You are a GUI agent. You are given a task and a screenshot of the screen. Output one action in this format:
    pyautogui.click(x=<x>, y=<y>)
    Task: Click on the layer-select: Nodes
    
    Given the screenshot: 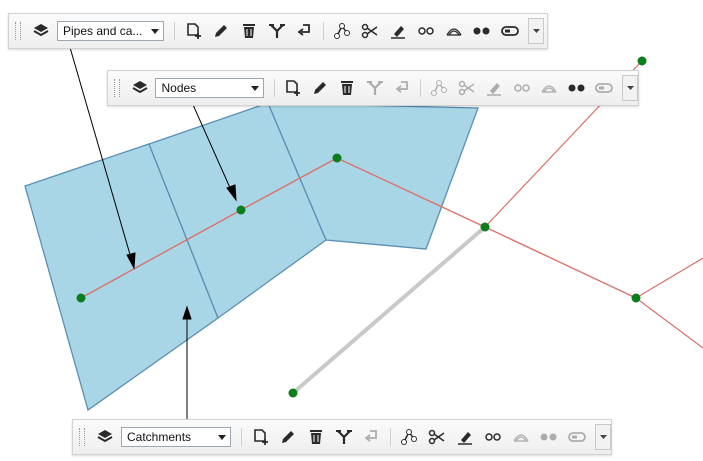 What is the action you would take?
    pyautogui.click(x=209, y=88)
    